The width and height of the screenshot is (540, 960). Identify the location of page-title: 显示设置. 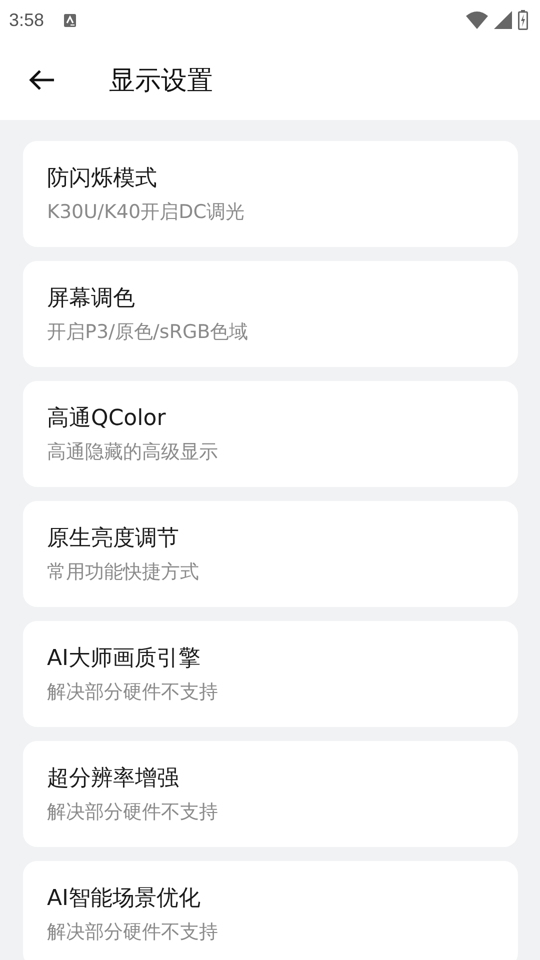
(161, 81).